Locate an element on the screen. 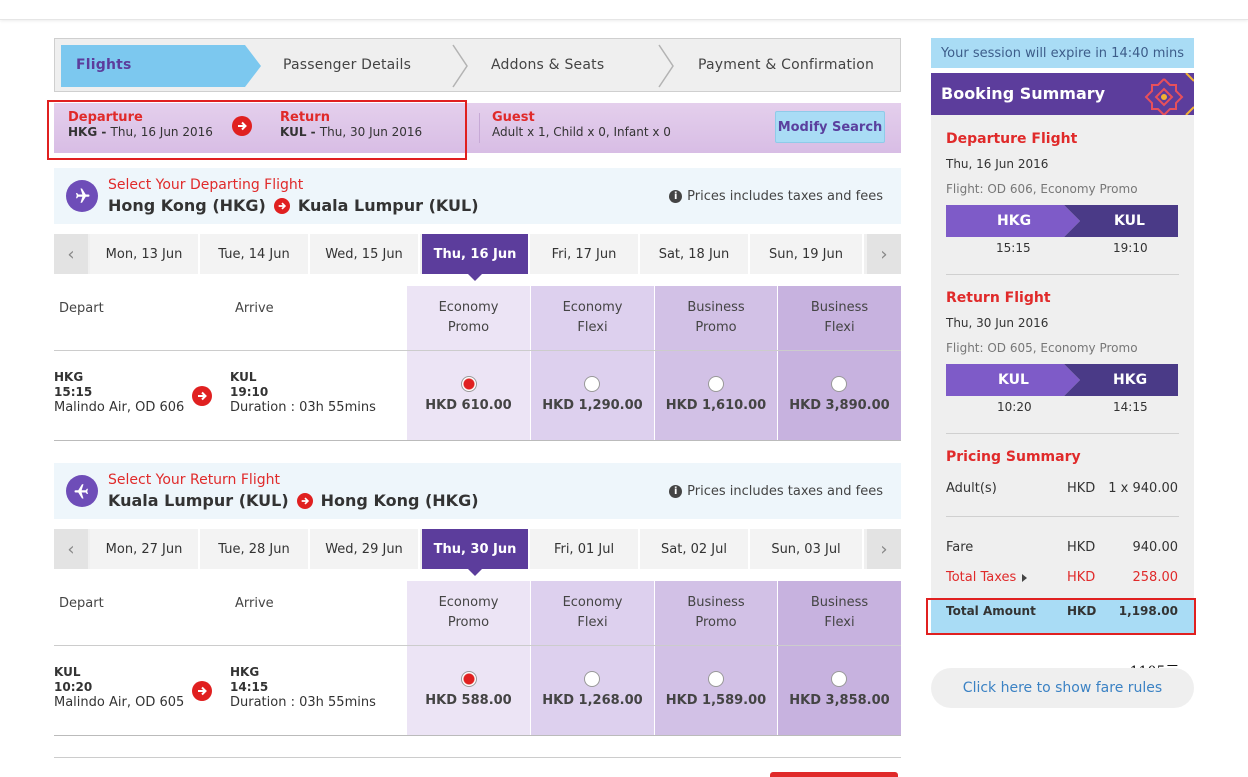 The height and width of the screenshot is (777, 1248). fare-option-economy-flexi: HKD 1,268.00 is located at coordinates (592, 690).